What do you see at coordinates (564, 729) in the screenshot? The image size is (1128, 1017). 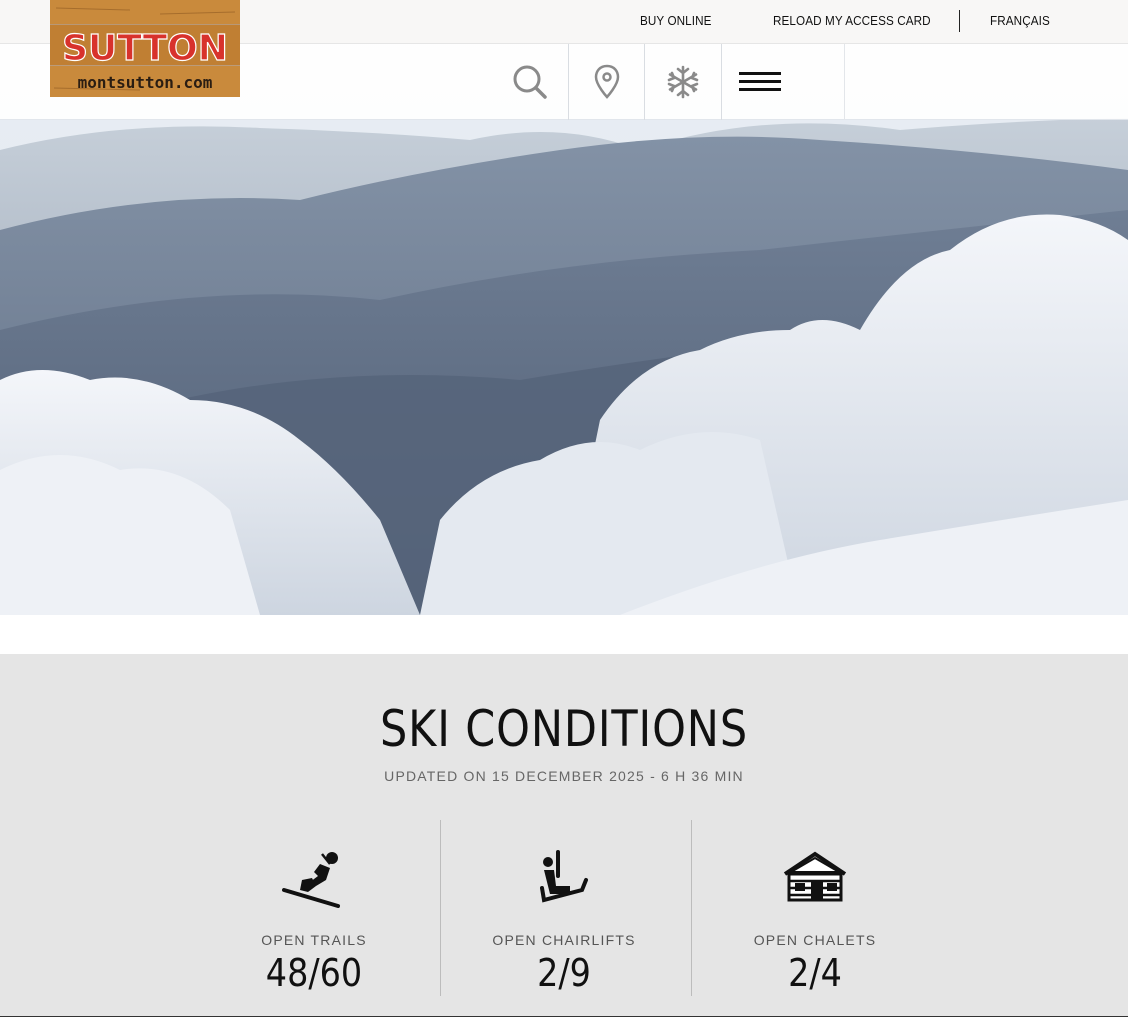 I see `ski-conditions-title: SKI CONDITIONS` at bounding box center [564, 729].